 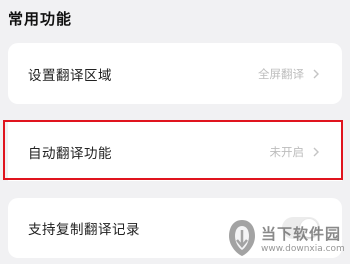 I want to click on setting-label: 支持复制翻译记录, so click(x=84, y=230).